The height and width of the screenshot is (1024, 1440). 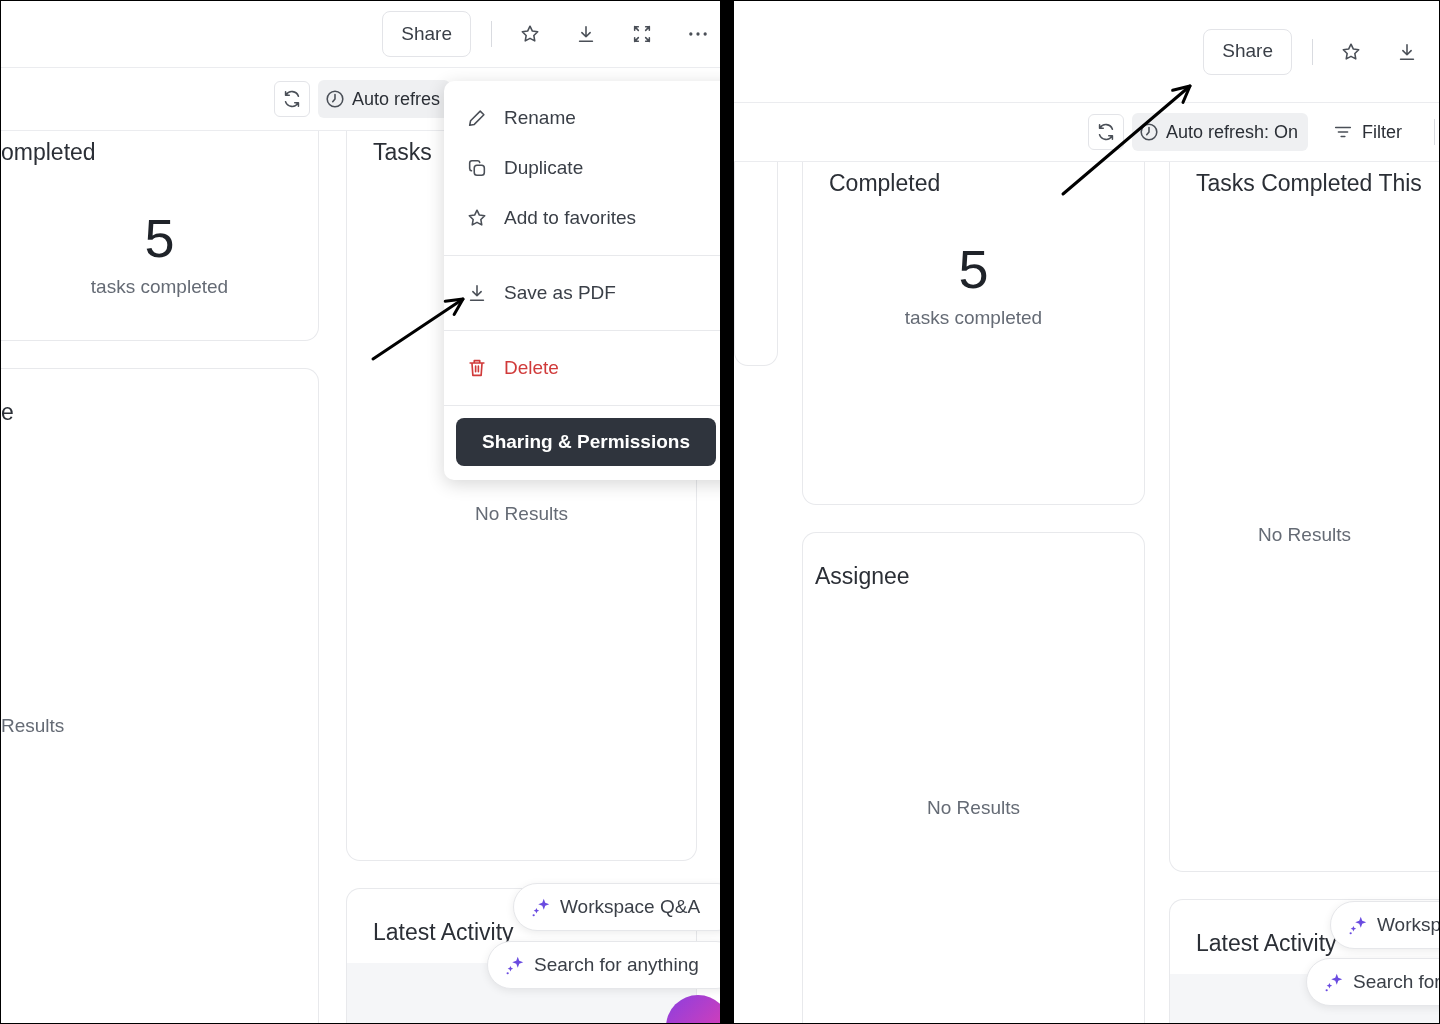 I want to click on empty-state-text: Results, so click(x=33, y=725).